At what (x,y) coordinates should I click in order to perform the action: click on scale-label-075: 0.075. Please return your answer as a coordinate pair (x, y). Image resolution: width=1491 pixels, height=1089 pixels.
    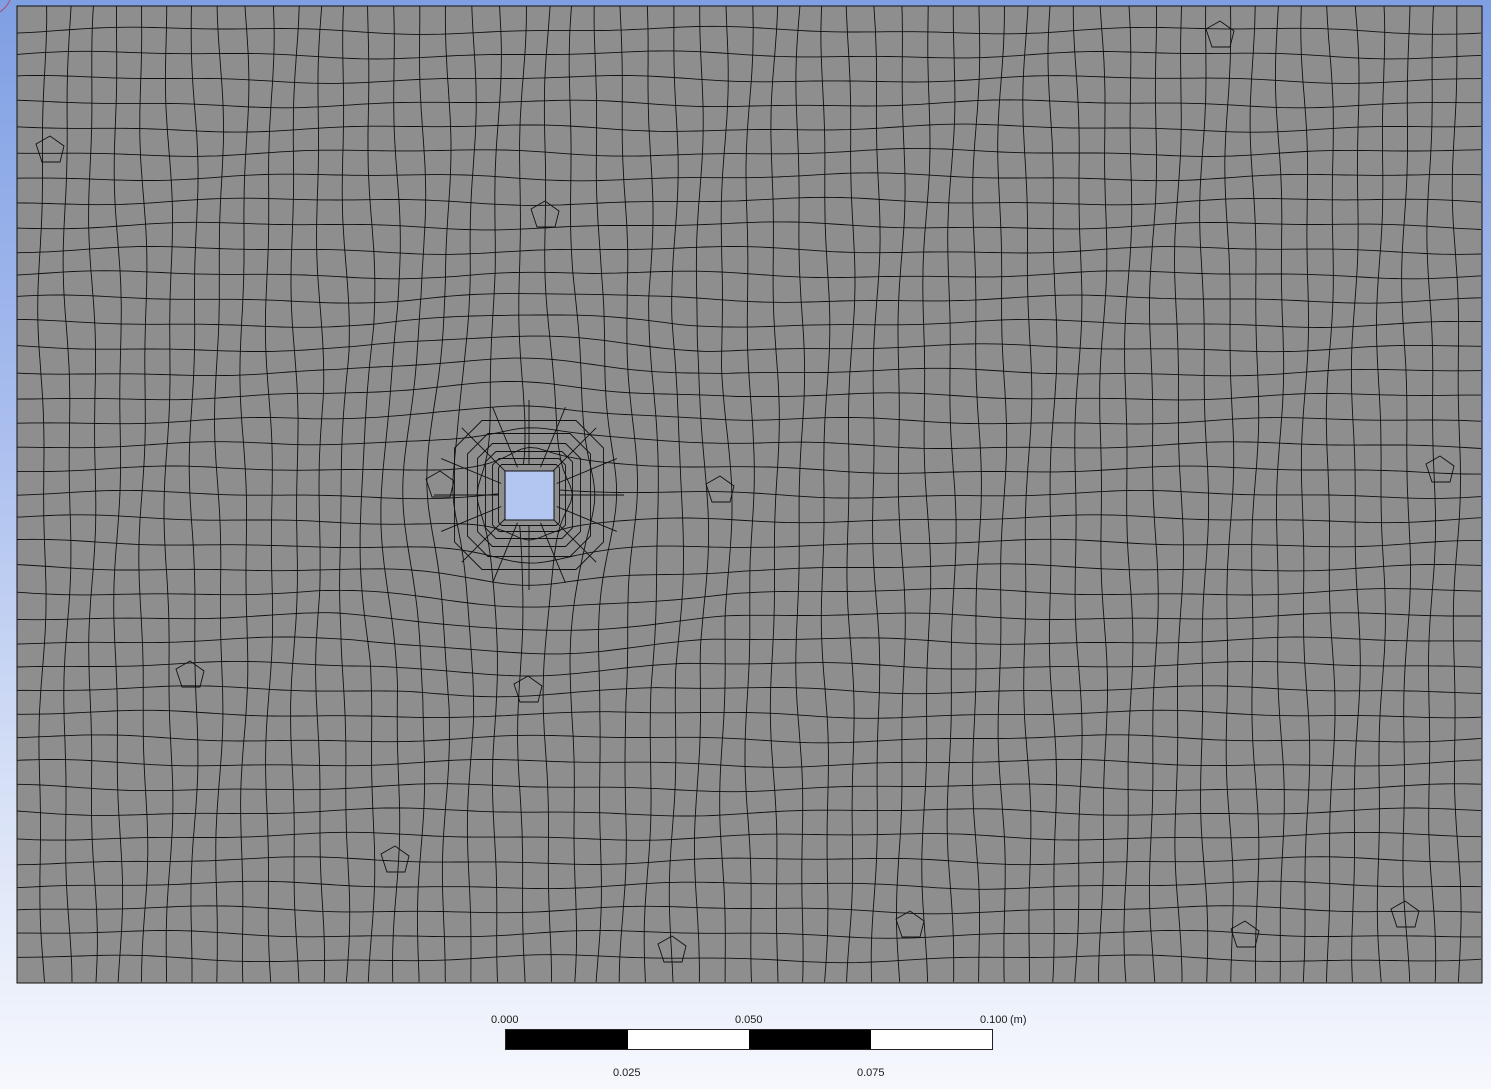
    Looking at the image, I should click on (871, 1073).